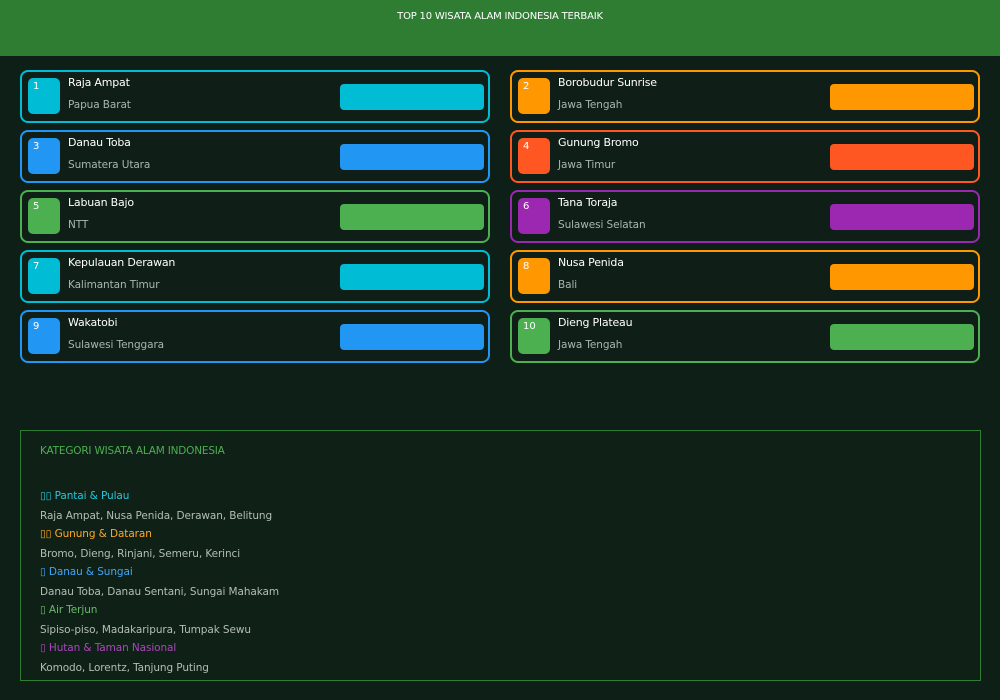 The width and height of the screenshot is (1000, 700). Describe the element at coordinates (44, 96) in the screenshot. I see `rank-badge: 1` at that location.